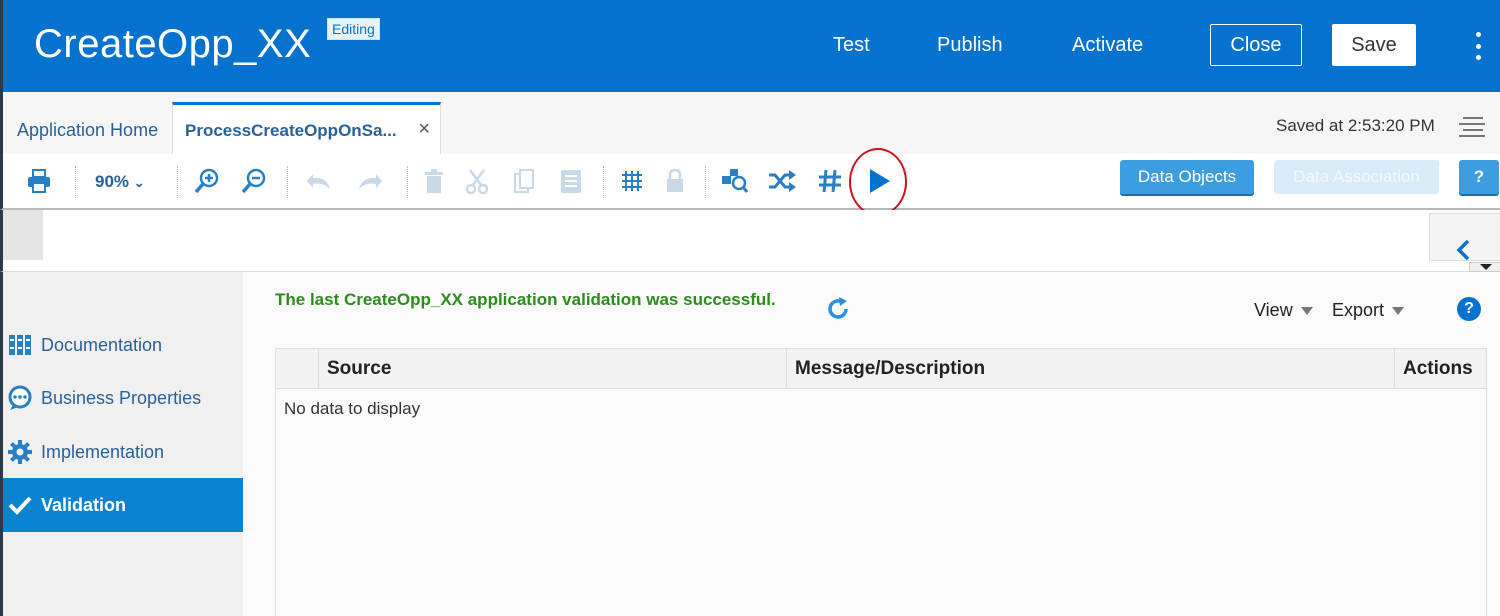  What do you see at coordinates (1107, 45) in the screenshot?
I see `activate-link: Activate` at bounding box center [1107, 45].